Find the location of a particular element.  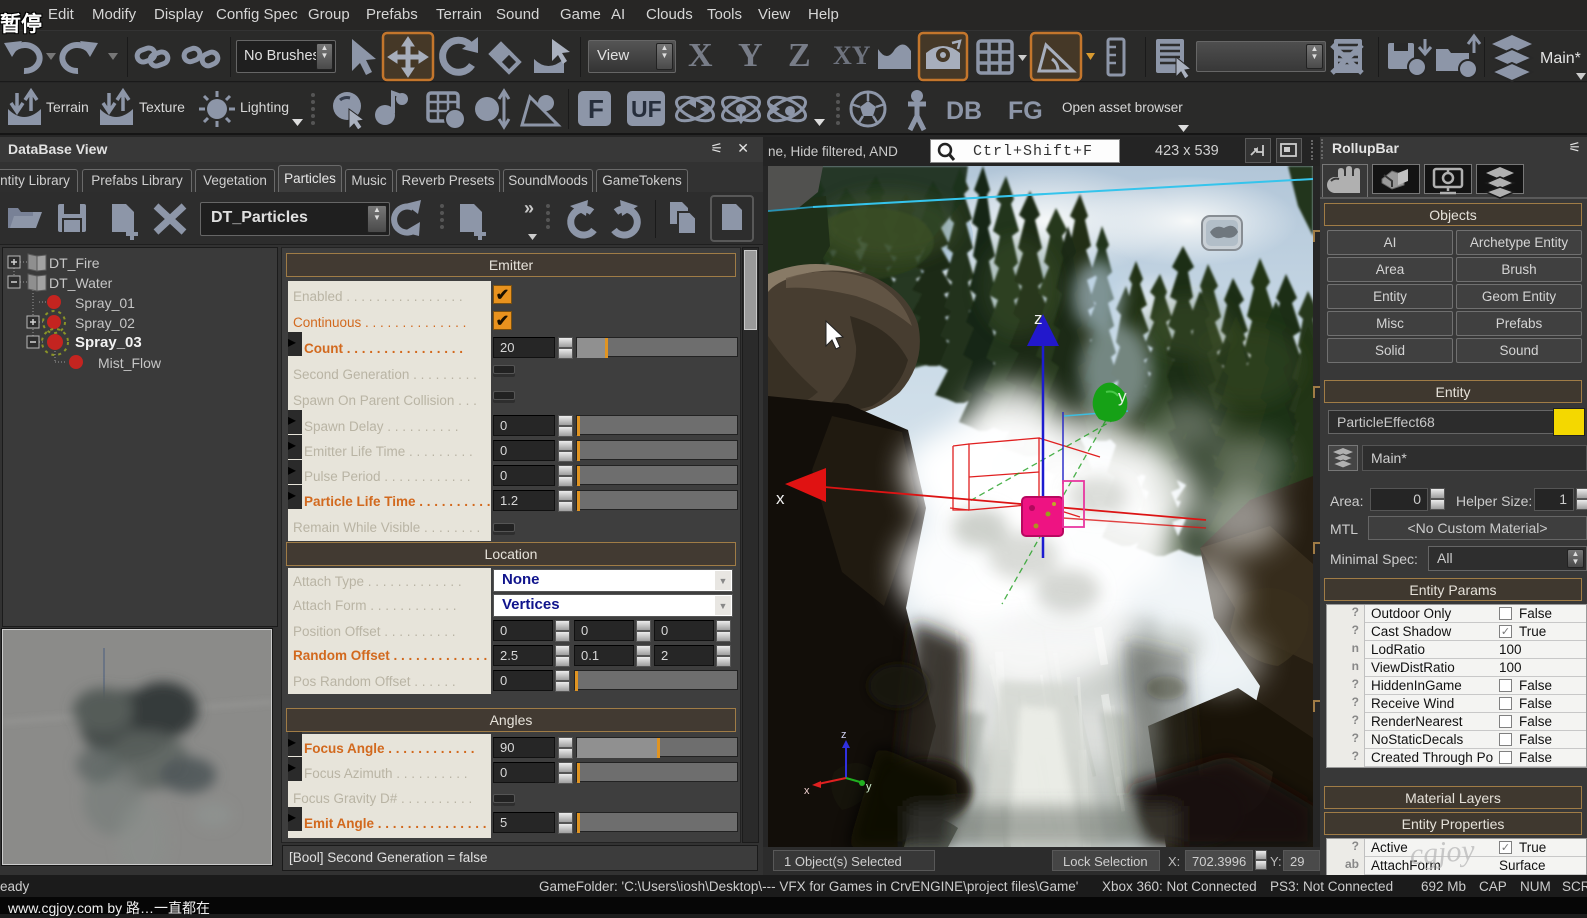

svg-text: X is located at coordinates (700, 55).